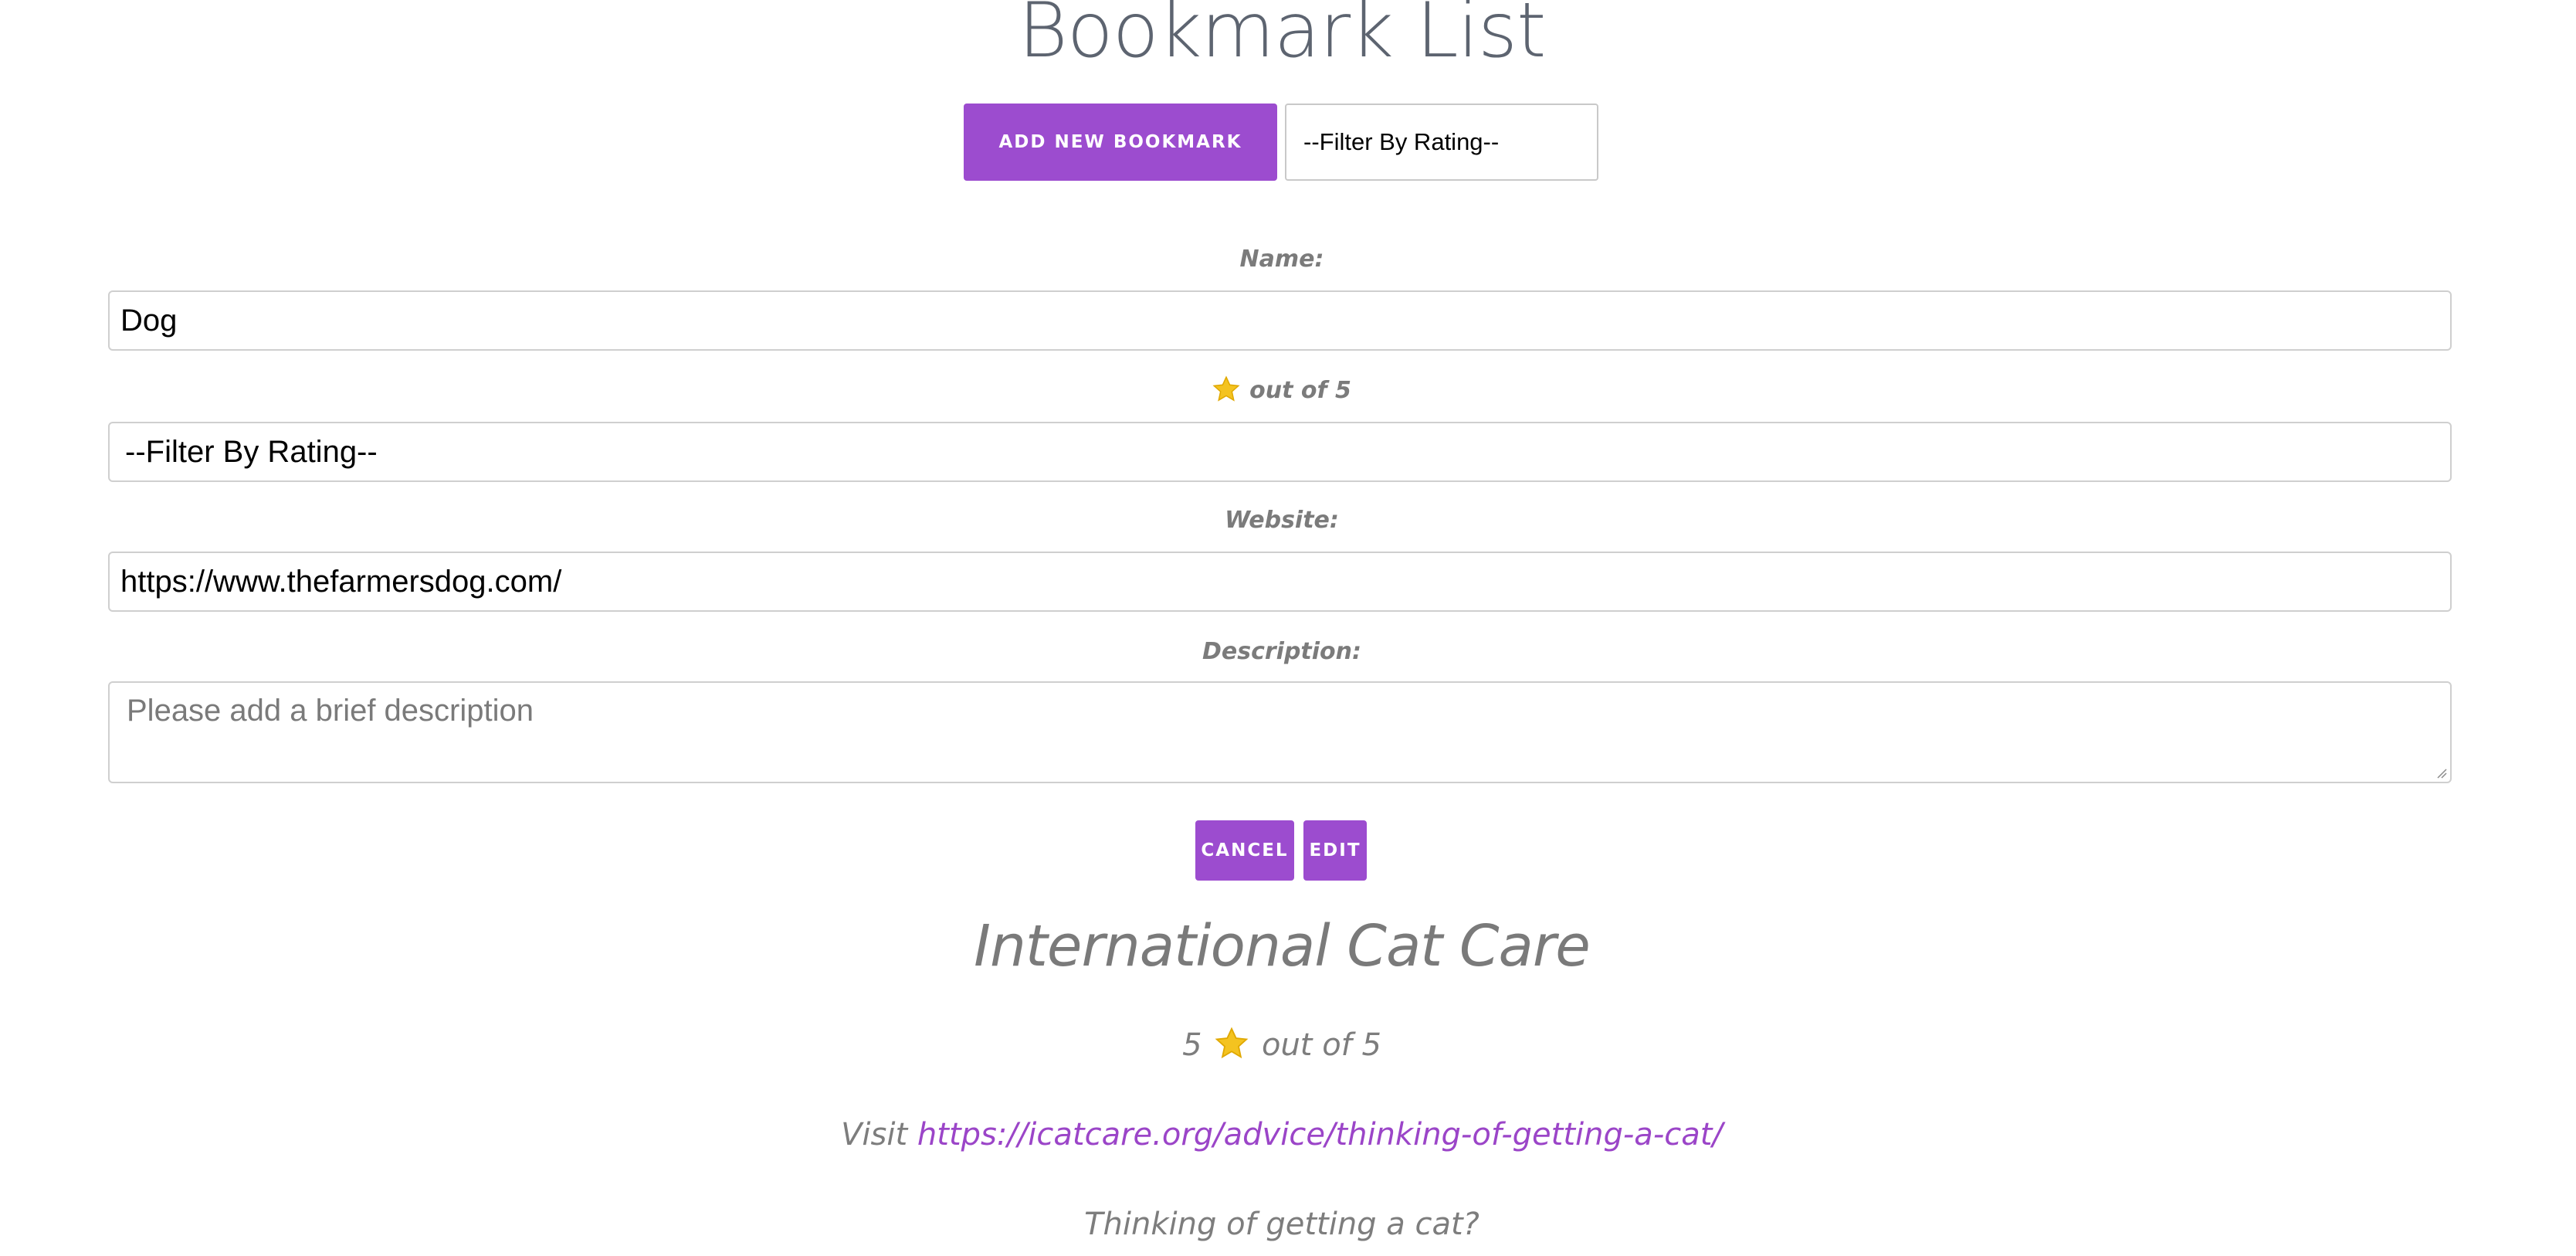  I want to click on cancel-button: CANCEL, so click(1244, 850).